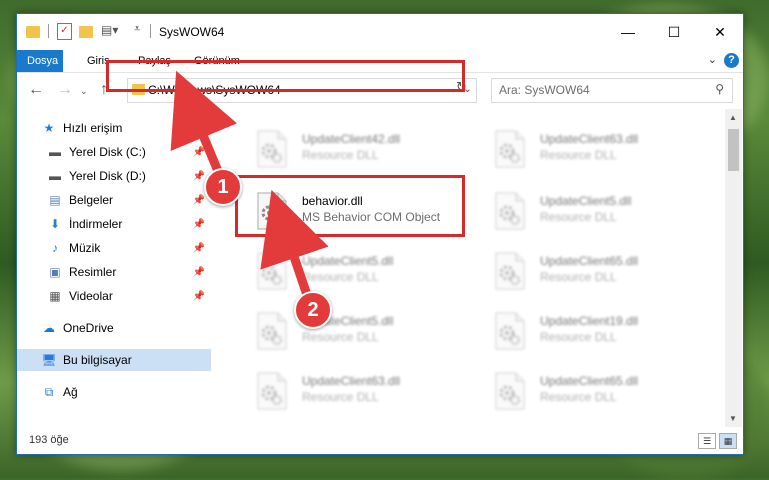 This screenshot has height=480, width=769. What do you see at coordinates (249, 186) in the screenshot?
I see `annotation-arrows` at bounding box center [249, 186].